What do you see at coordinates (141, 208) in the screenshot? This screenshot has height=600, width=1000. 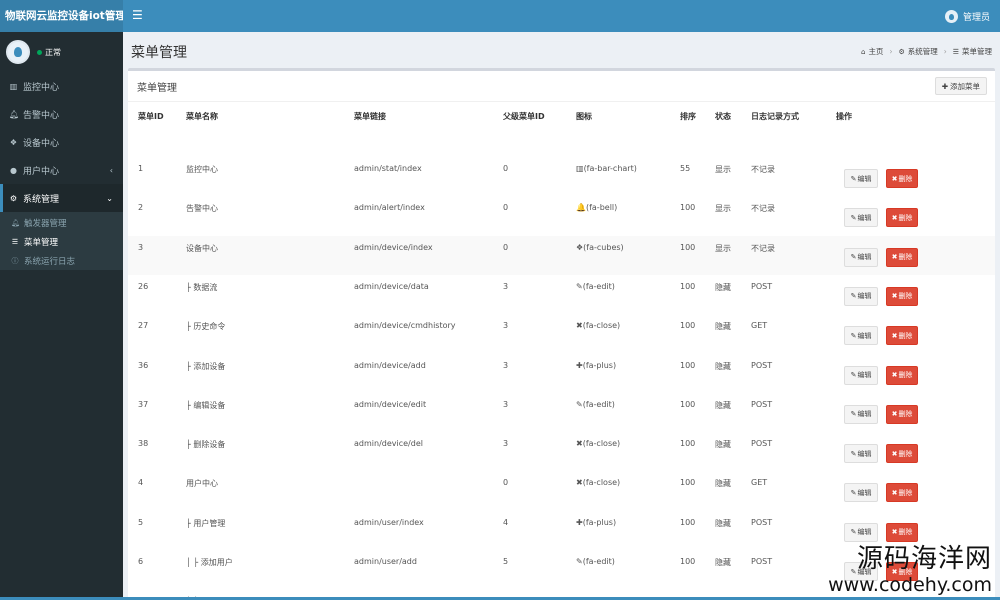 I see `cell-id: 2` at bounding box center [141, 208].